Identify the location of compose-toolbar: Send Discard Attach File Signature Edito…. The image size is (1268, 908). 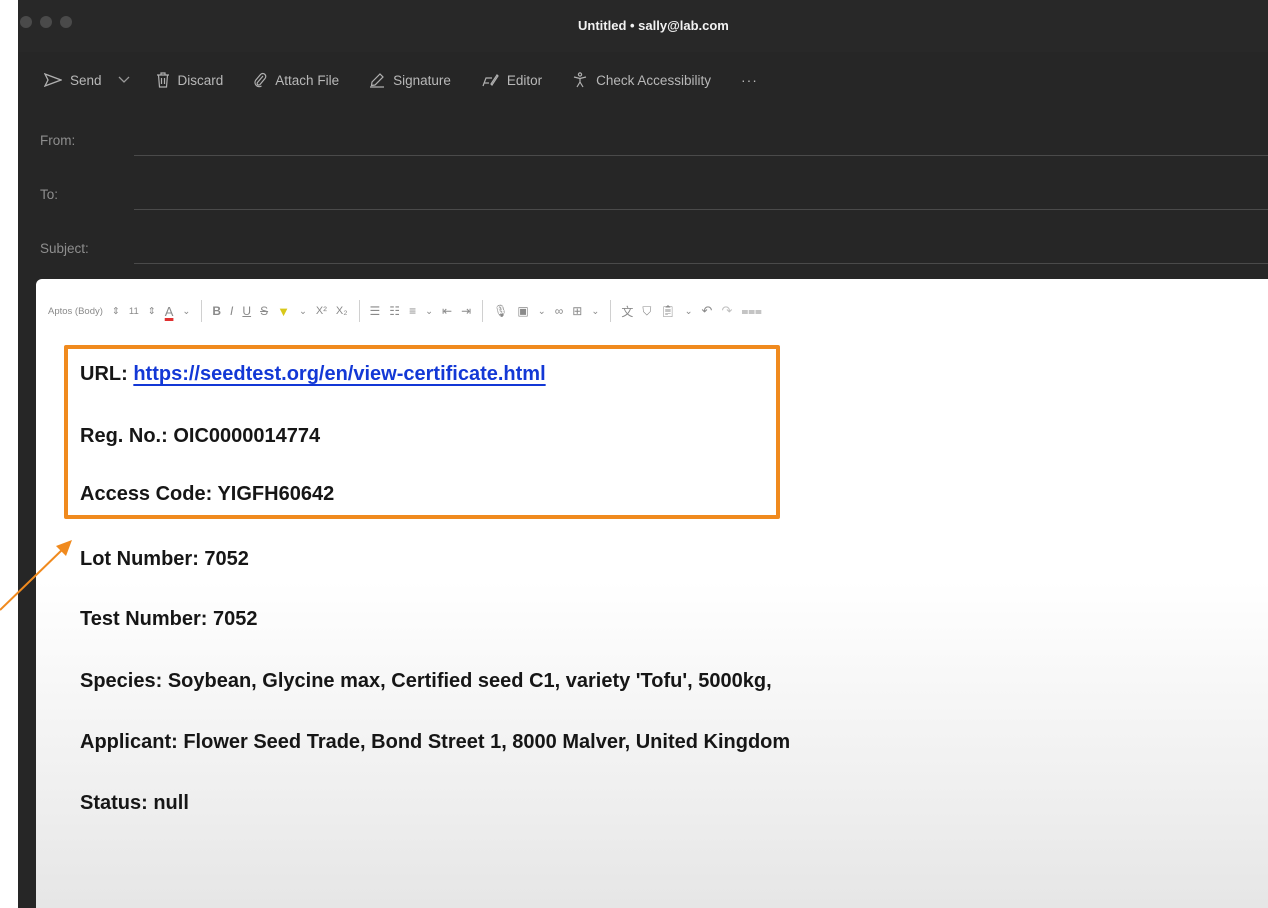
(401, 80).